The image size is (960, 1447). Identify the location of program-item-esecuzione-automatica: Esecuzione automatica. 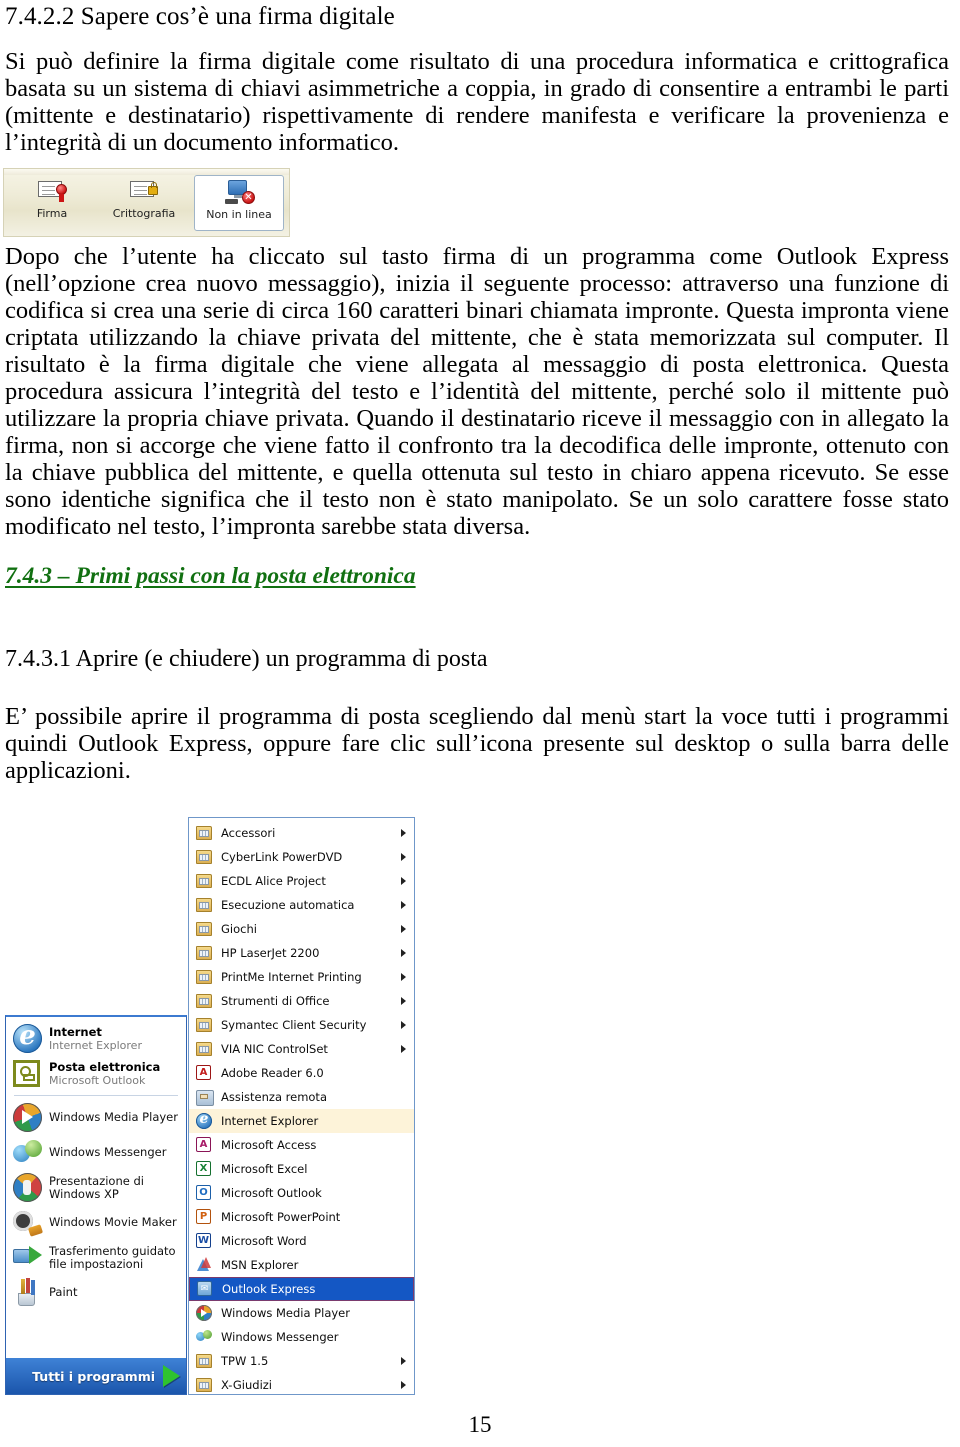
(301, 905).